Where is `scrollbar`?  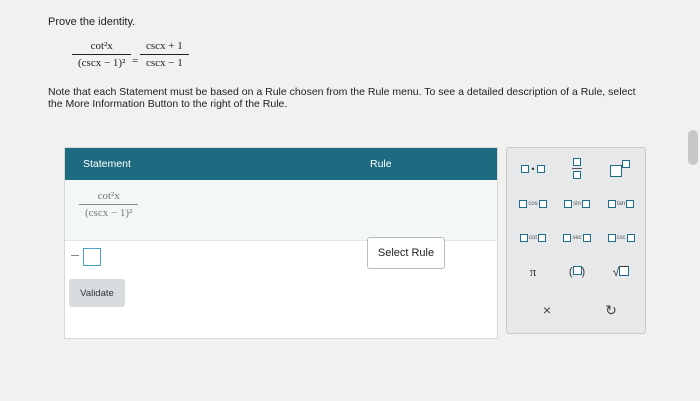 scrollbar is located at coordinates (693, 147).